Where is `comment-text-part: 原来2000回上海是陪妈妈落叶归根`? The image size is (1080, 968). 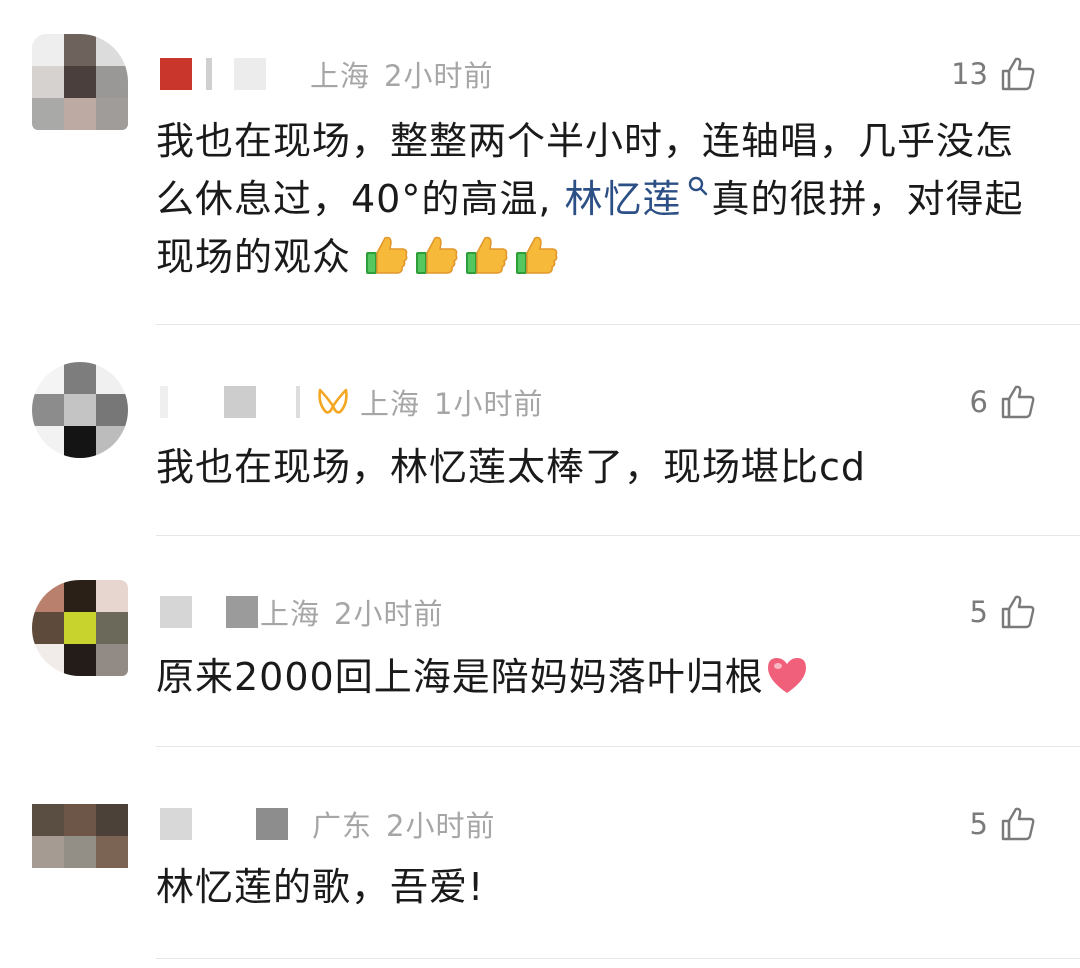
comment-text-part: 原来2000回上海是陪妈妈落叶归根 is located at coordinates (460, 677).